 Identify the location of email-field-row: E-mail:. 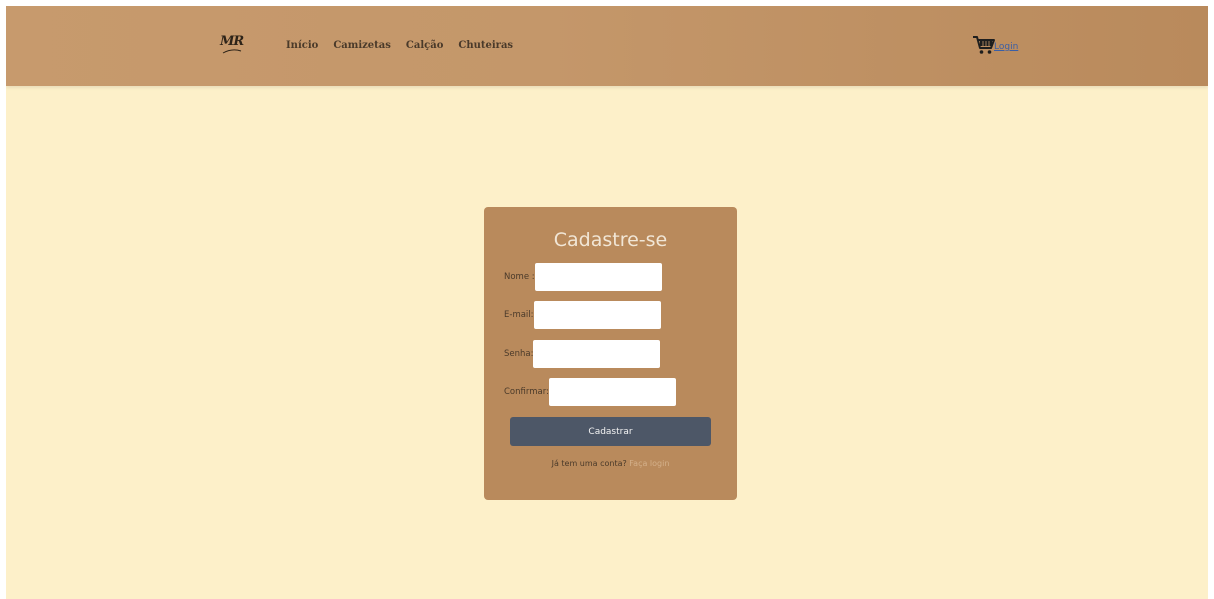
(582, 315).